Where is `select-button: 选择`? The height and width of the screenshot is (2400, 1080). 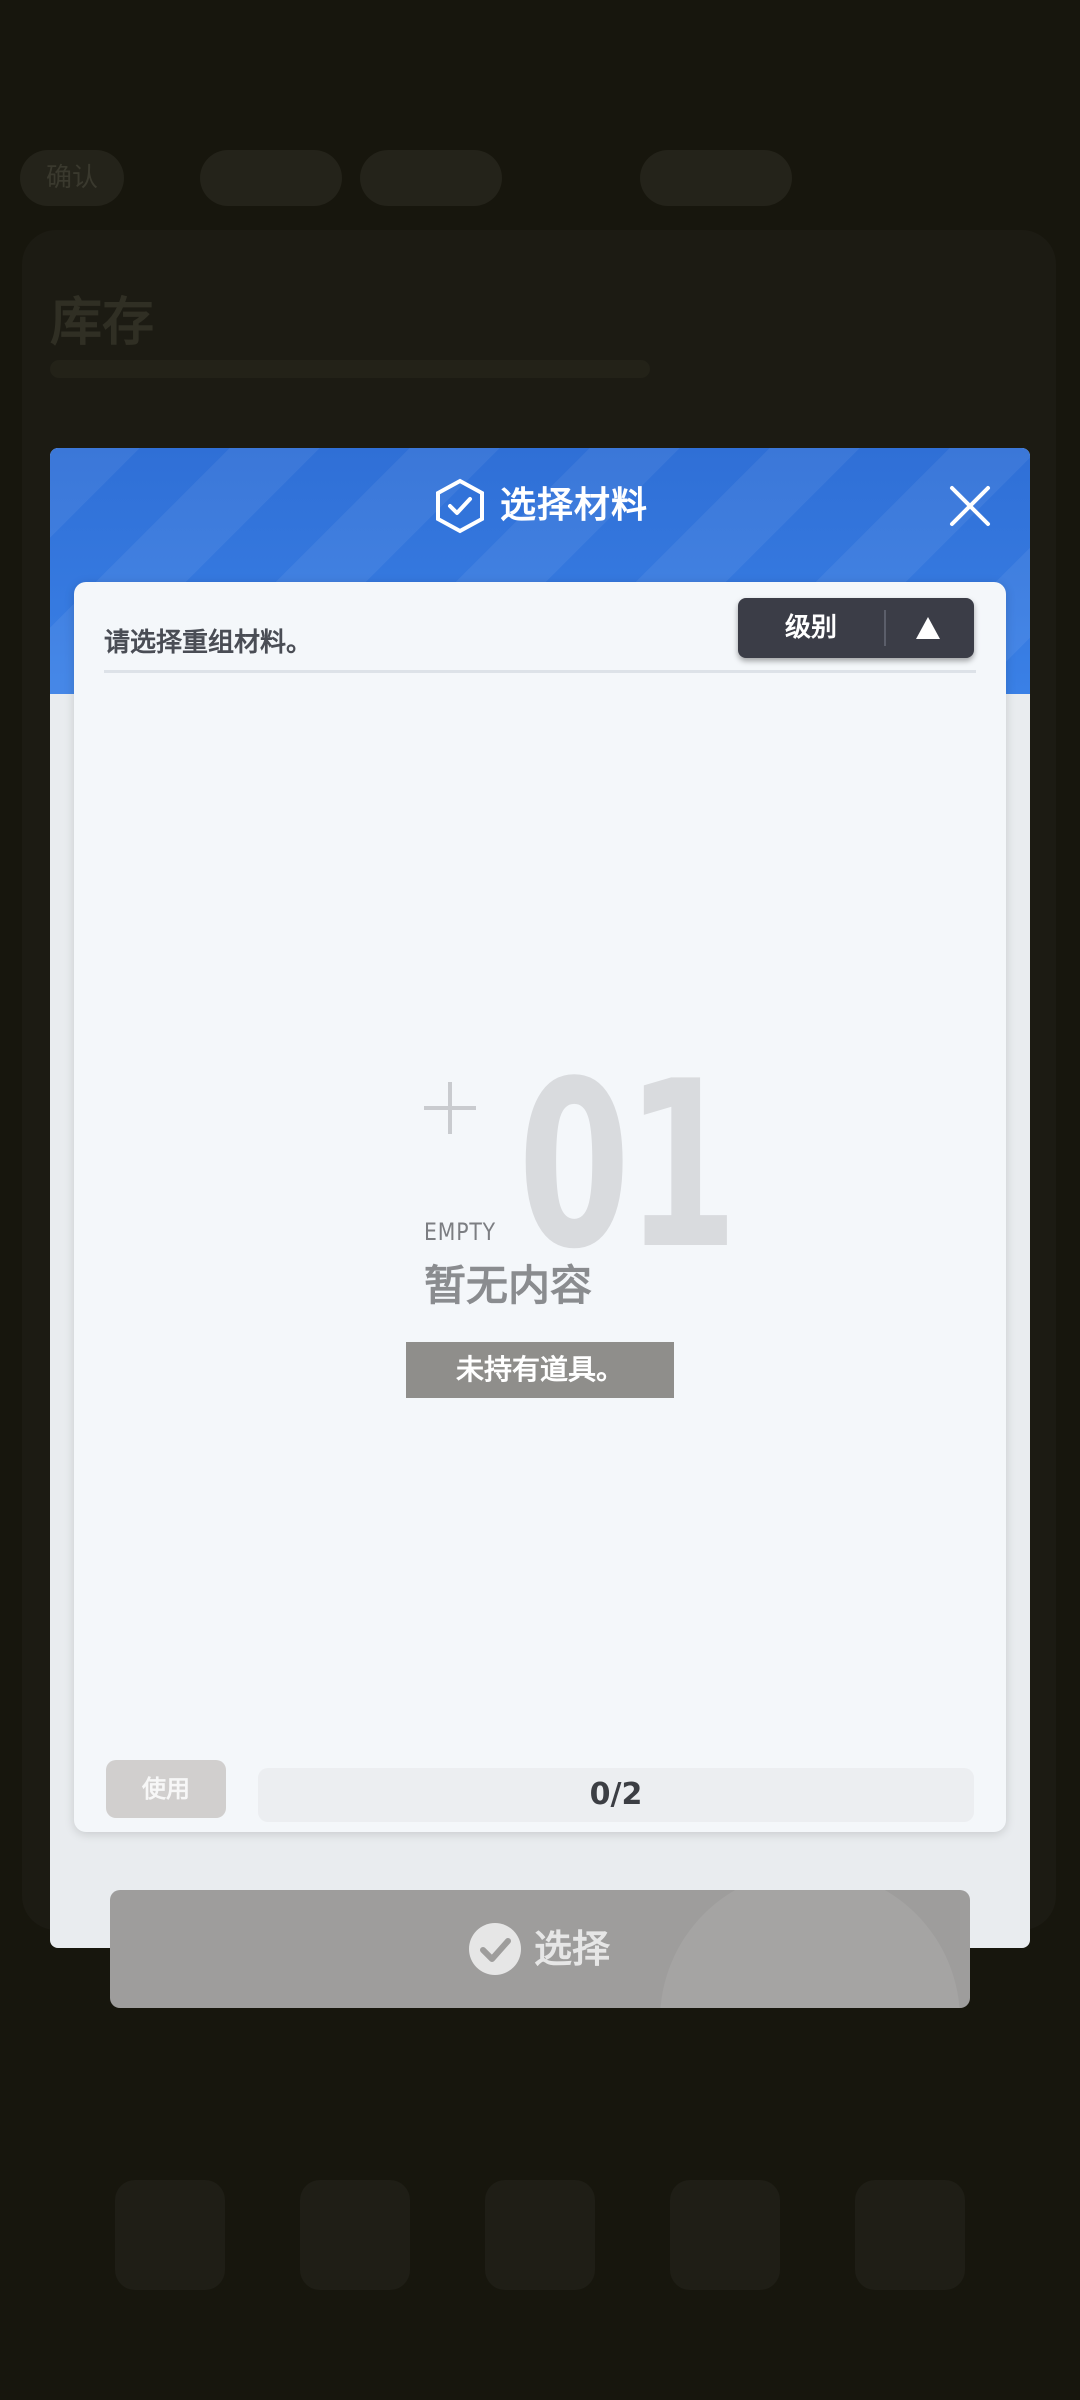
select-button: 选择 is located at coordinates (540, 1949).